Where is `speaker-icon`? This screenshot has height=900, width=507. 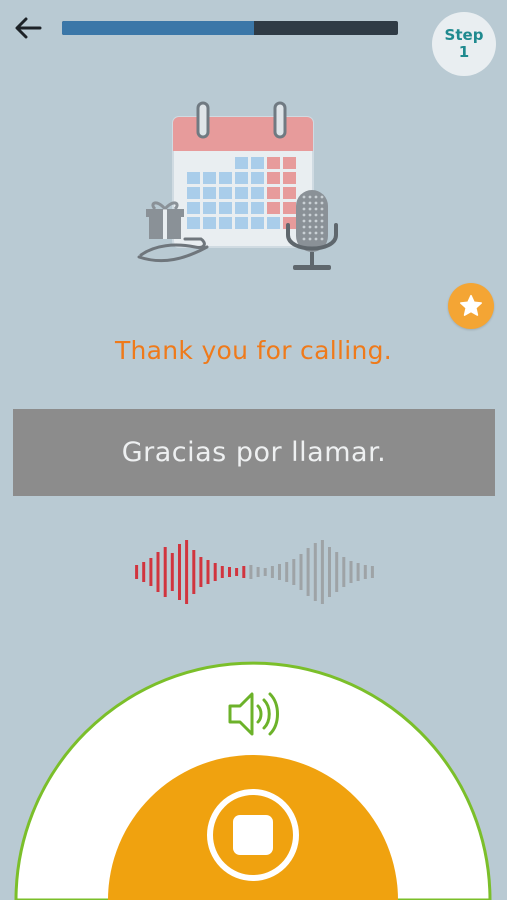
speaker-icon is located at coordinates (253, 714).